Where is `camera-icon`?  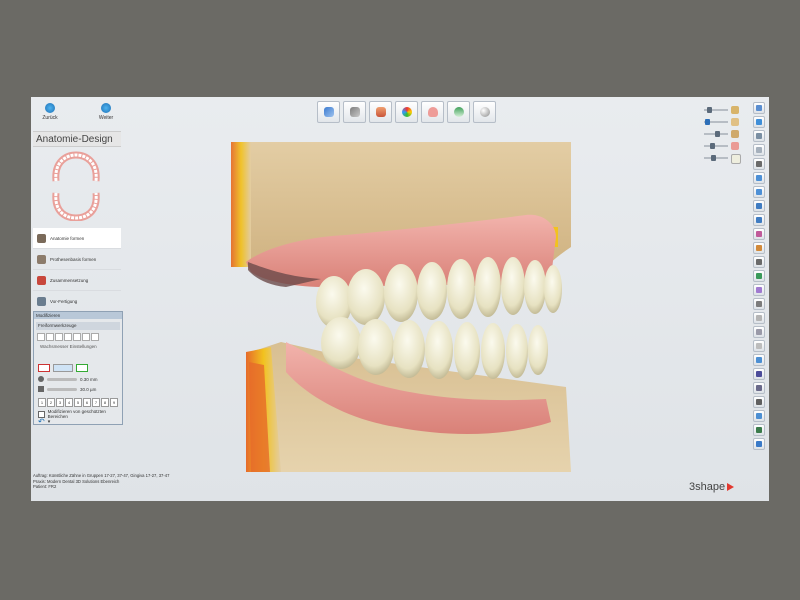 camera-icon is located at coordinates (759, 164).